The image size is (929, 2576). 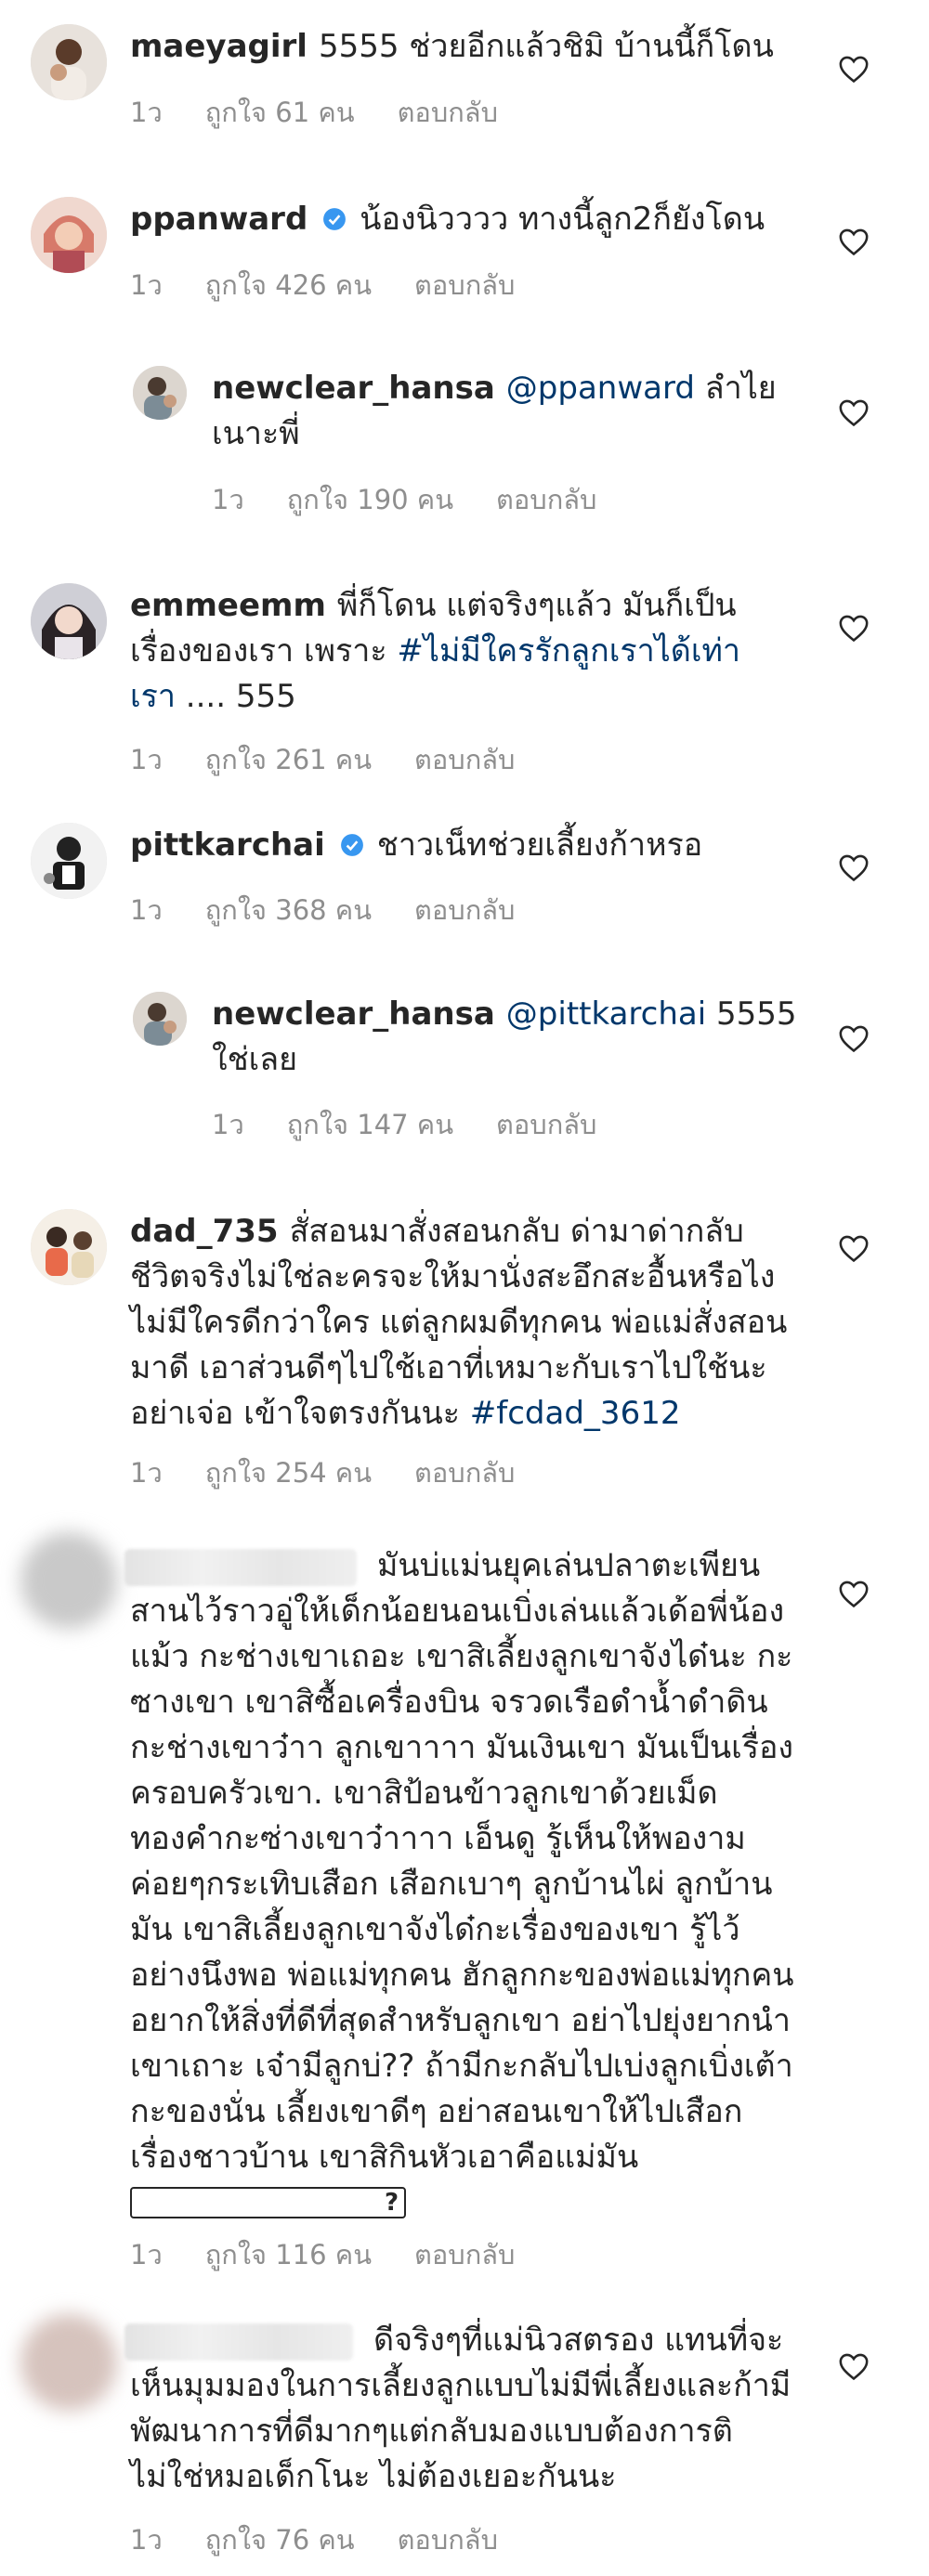 I want to click on comment-text: newclear_hansa @ppanward ลำไยเนาะพี่, so click(x=494, y=411).